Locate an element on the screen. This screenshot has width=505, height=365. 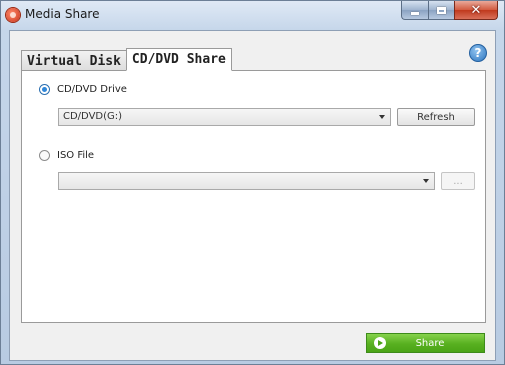
iso-file-option: ISO File is located at coordinates (66, 155).